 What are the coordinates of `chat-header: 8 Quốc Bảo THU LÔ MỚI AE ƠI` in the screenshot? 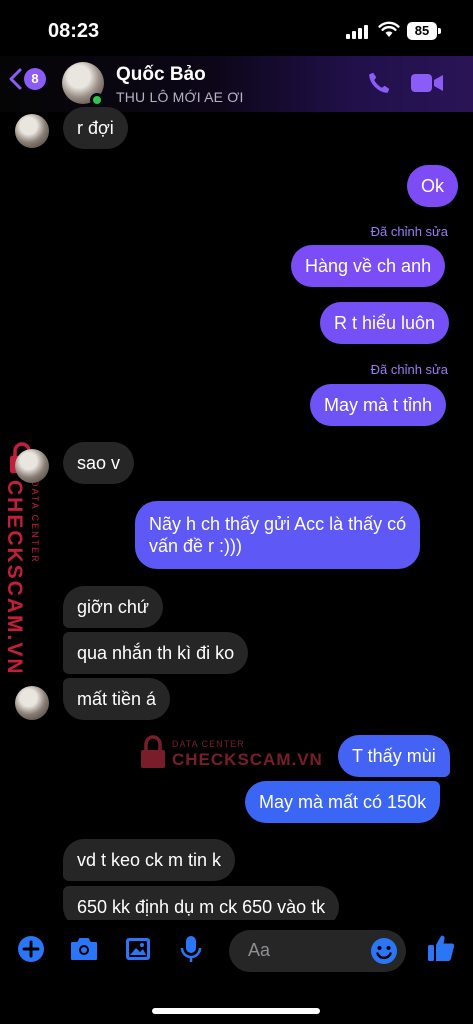 It's located at (236, 84).